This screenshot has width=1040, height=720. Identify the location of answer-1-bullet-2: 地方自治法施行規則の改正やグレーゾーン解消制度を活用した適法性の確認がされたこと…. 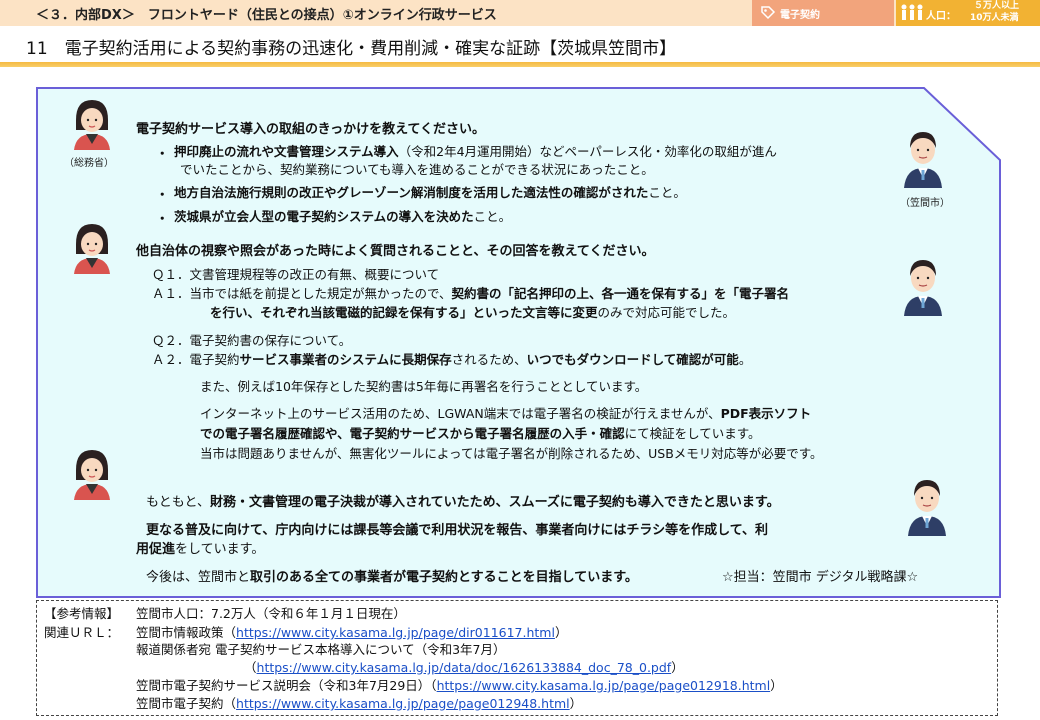
(430, 192).